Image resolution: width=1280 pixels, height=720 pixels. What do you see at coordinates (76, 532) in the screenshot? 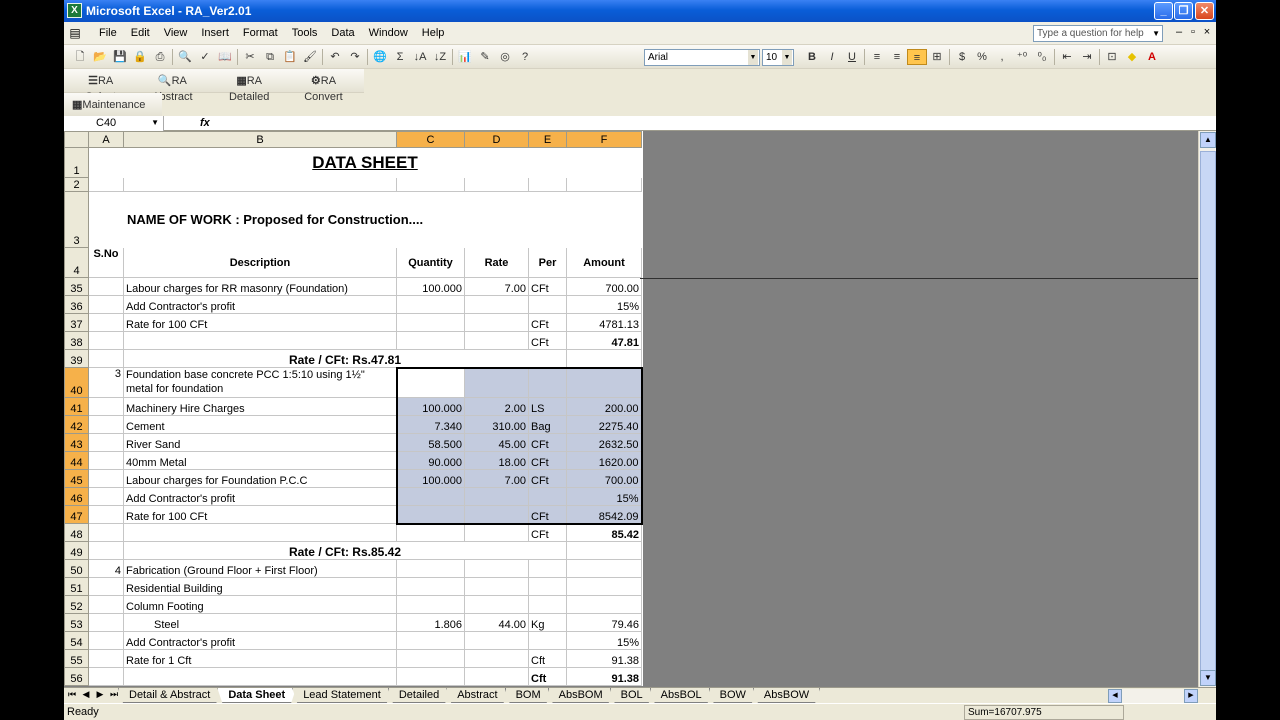
I see `row-header: 48` at bounding box center [76, 532].